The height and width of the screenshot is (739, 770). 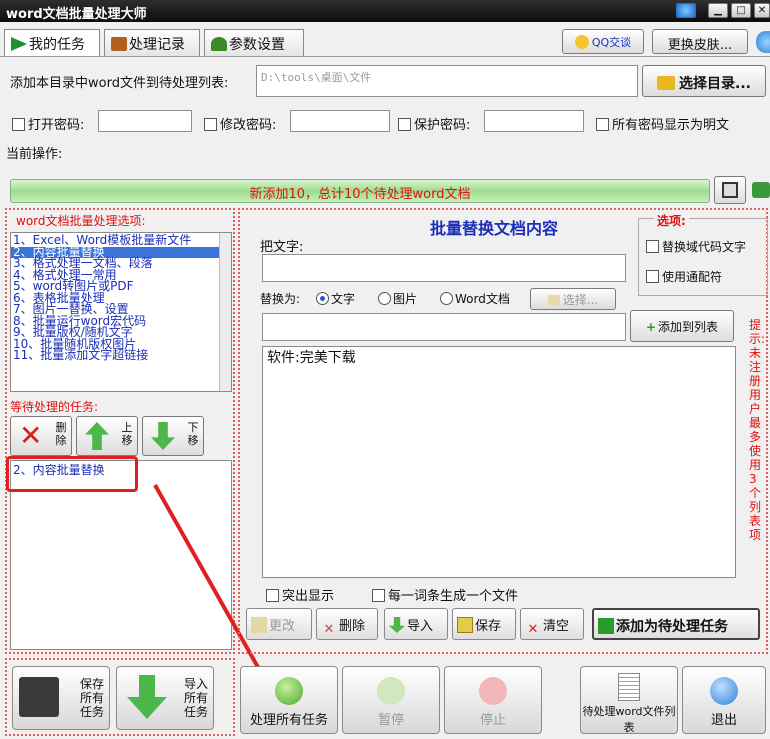 I want to click on radio-word: Word文档, so click(x=475, y=298).